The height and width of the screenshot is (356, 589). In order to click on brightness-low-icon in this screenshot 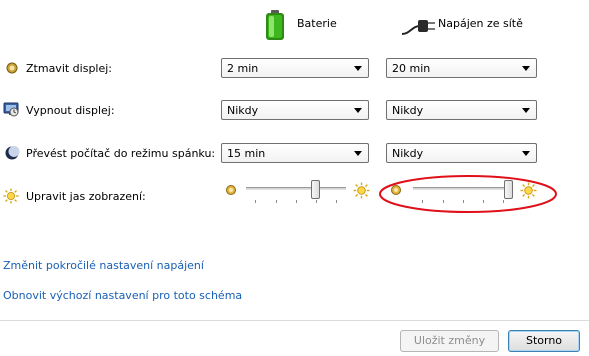, I will do `click(231, 190)`.